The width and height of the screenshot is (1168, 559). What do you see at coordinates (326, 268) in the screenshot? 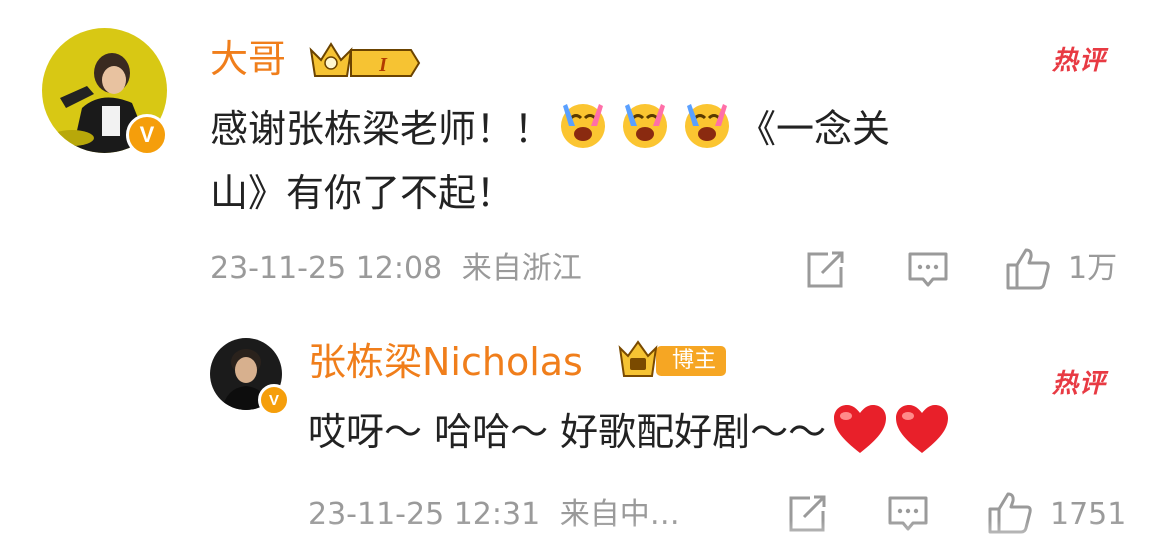
I see `comment-date: 23-11-25 12:08` at bounding box center [326, 268].